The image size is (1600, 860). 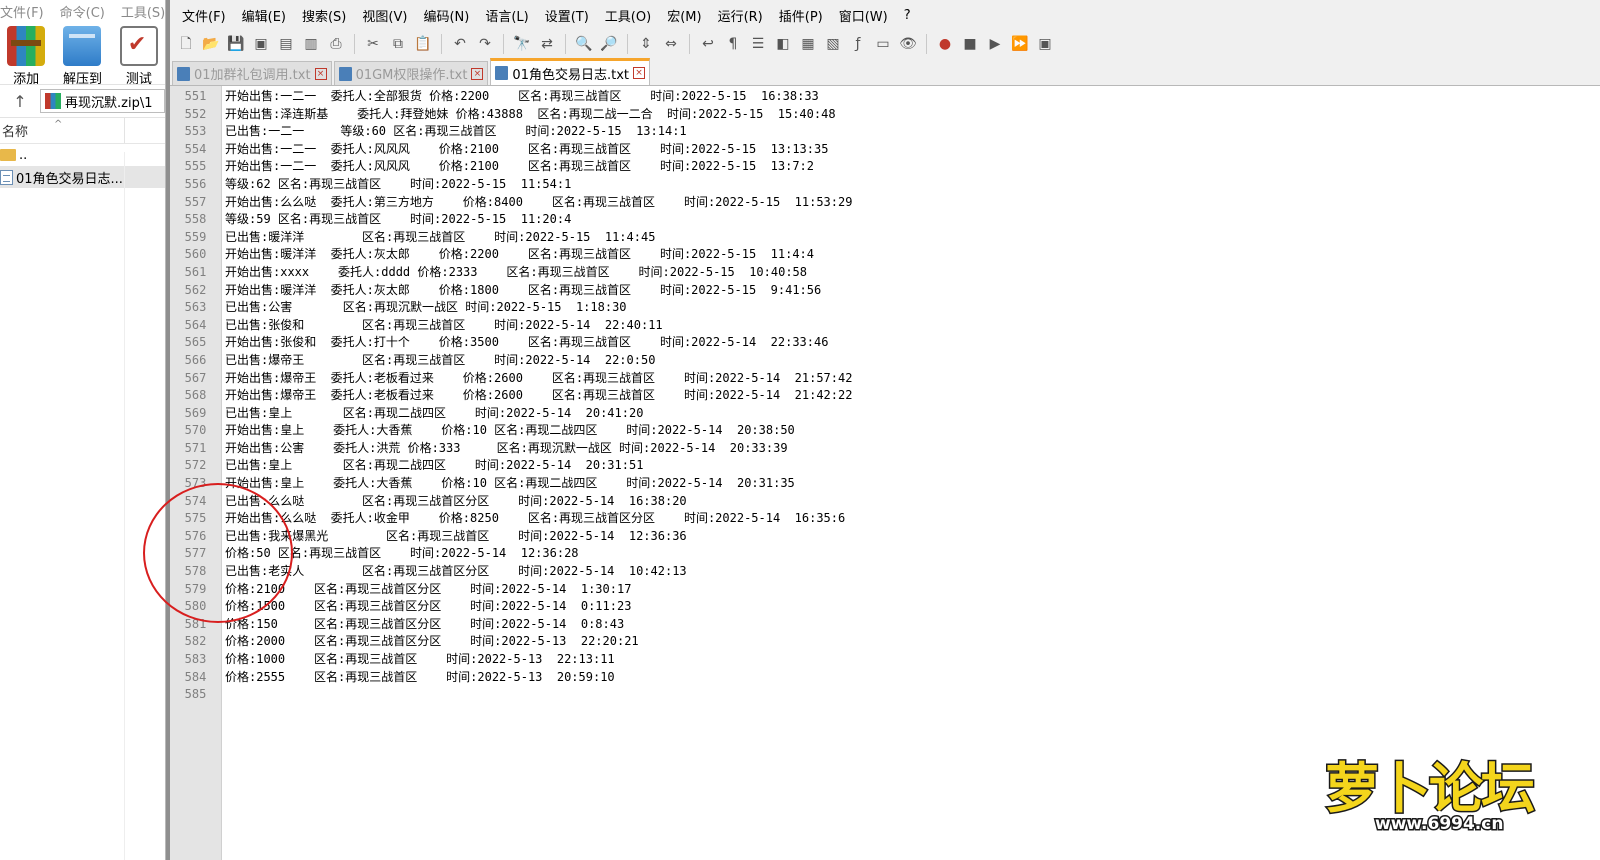 What do you see at coordinates (945, 44) in the screenshot?
I see `record-macro-icon: ●` at bounding box center [945, 44].